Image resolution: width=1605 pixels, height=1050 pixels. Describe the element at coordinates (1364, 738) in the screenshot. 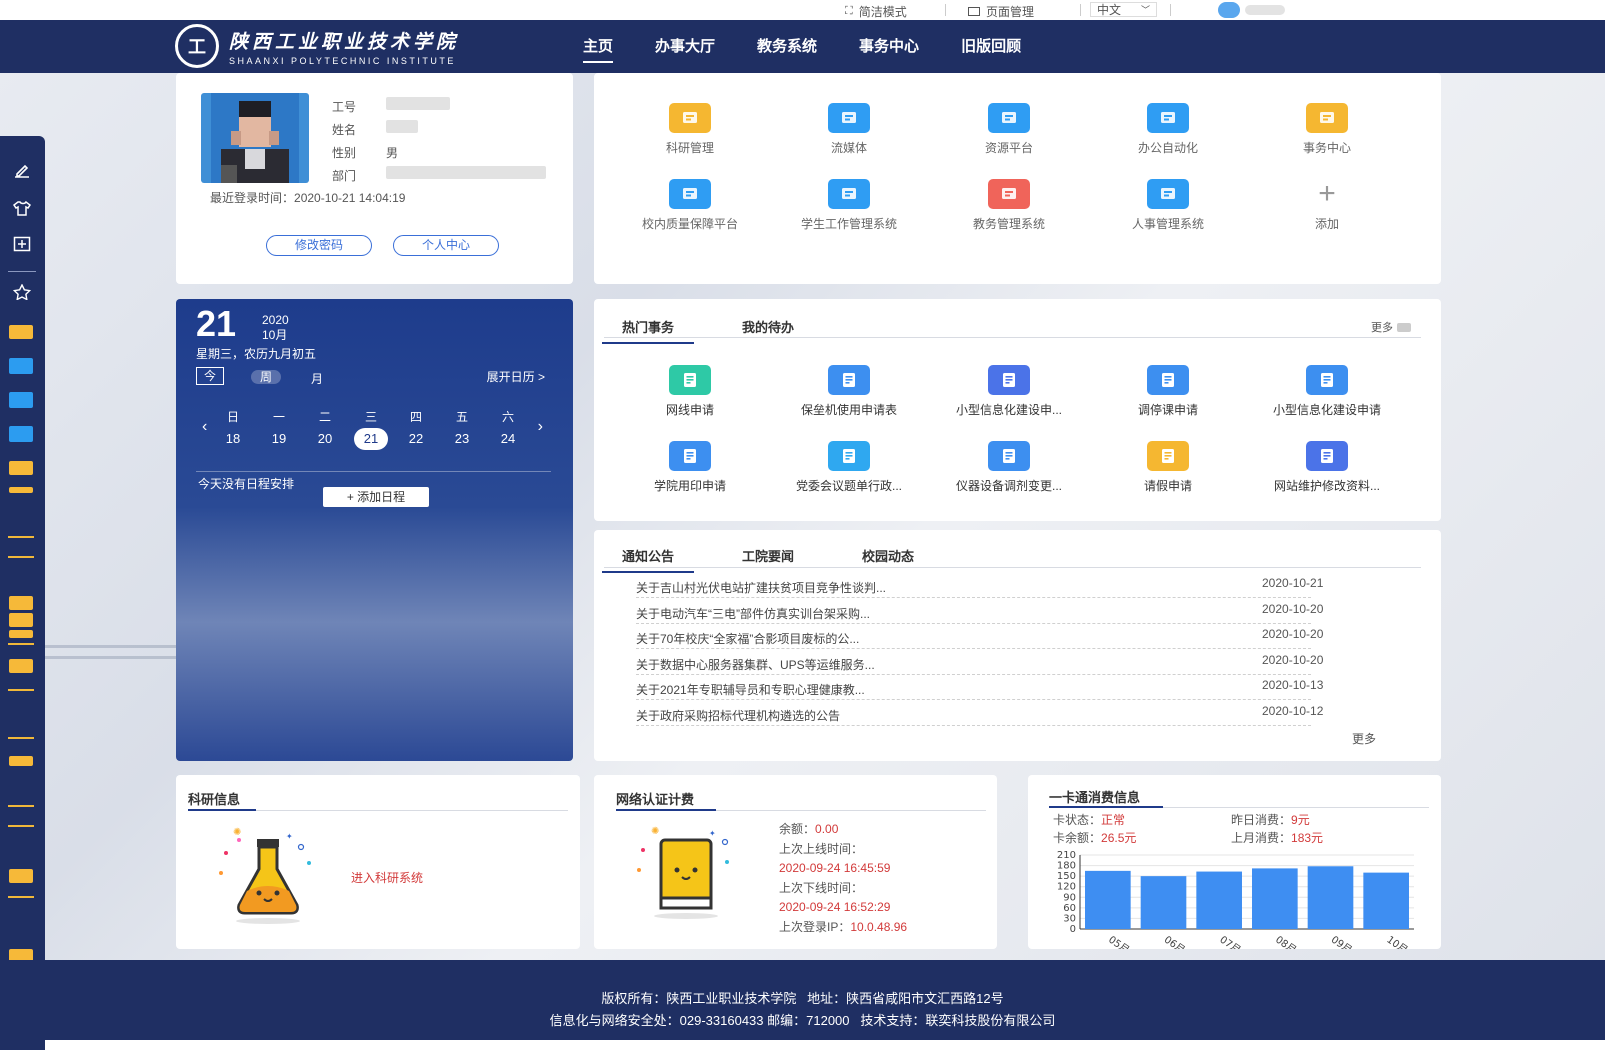

I see `news-more-link: 更多` at that location.